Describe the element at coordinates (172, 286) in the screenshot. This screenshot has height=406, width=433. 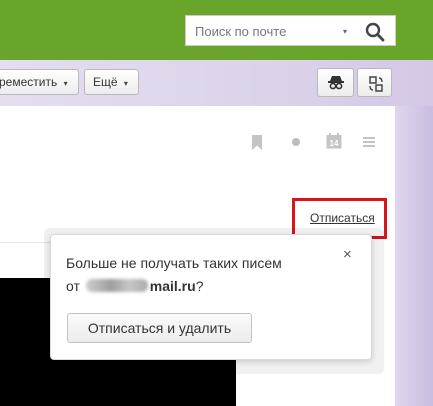
I see `sender-domain: mail.ru` at that location.